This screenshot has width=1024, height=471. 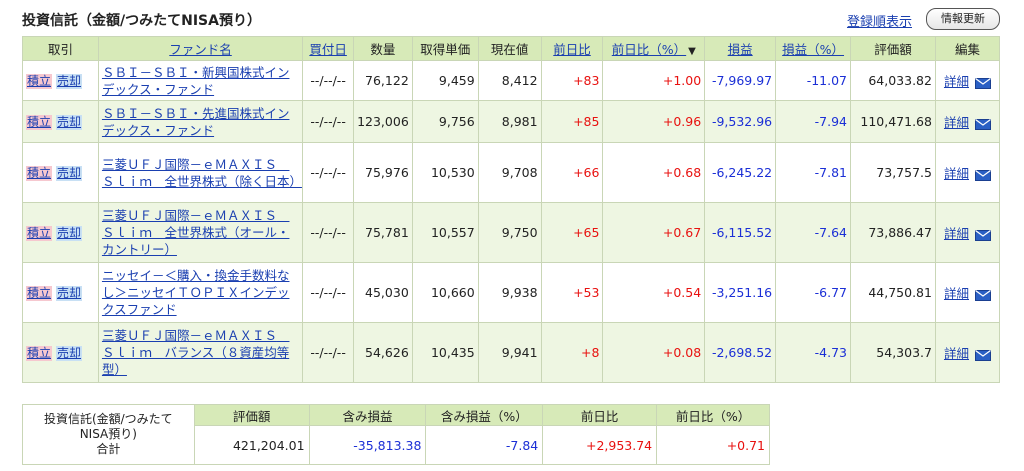 What do you see at coordinates (740, 172) in the screenshot?
I see `pl-cell: -6,245.22` at bounding box center [740, 172].